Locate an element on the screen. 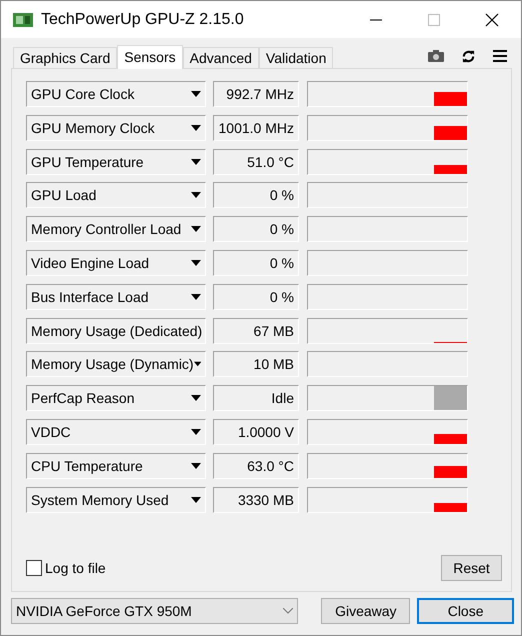  sensor-reading: 10 MB is located at coordinates (256, 364).